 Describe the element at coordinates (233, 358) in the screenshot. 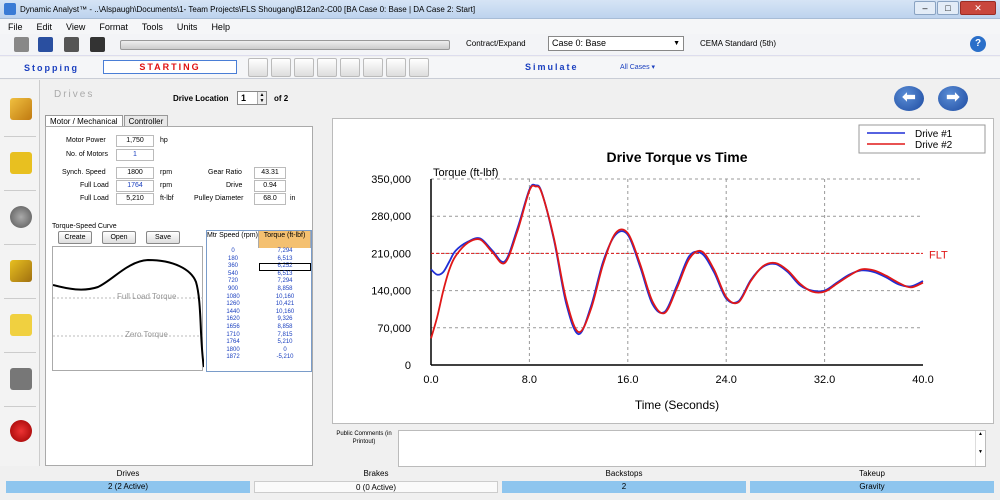

I see `speed-cell: 1872` at that location.